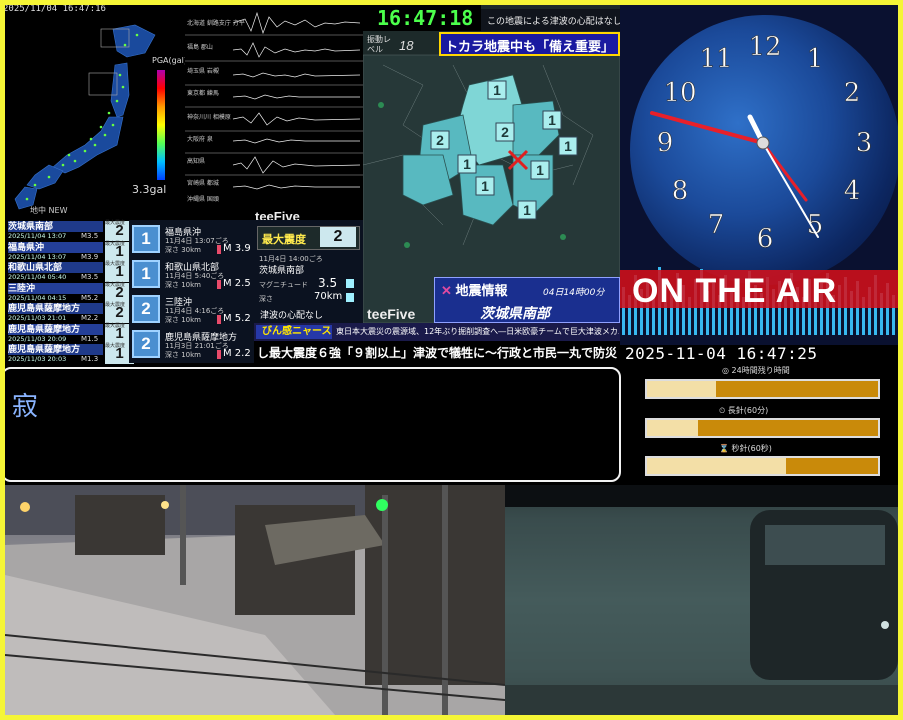 This screenshot has height=720, width=903. What do you see at coordinates (237, 248) in the screenshot?
I see `quake-card-mag: M 3.9` at bounding box center [237, 248].